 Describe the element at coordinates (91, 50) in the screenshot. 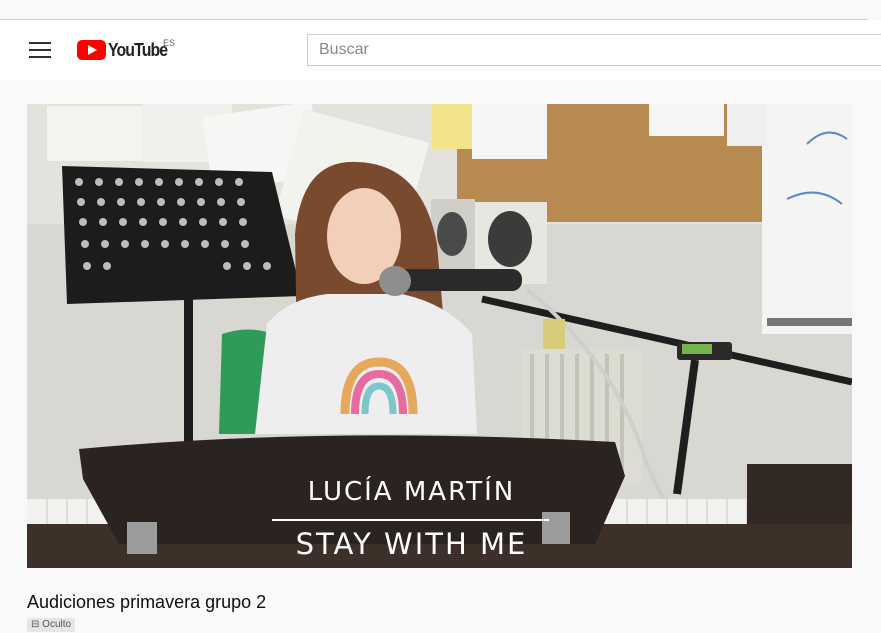

I see `play-icon` at that location.